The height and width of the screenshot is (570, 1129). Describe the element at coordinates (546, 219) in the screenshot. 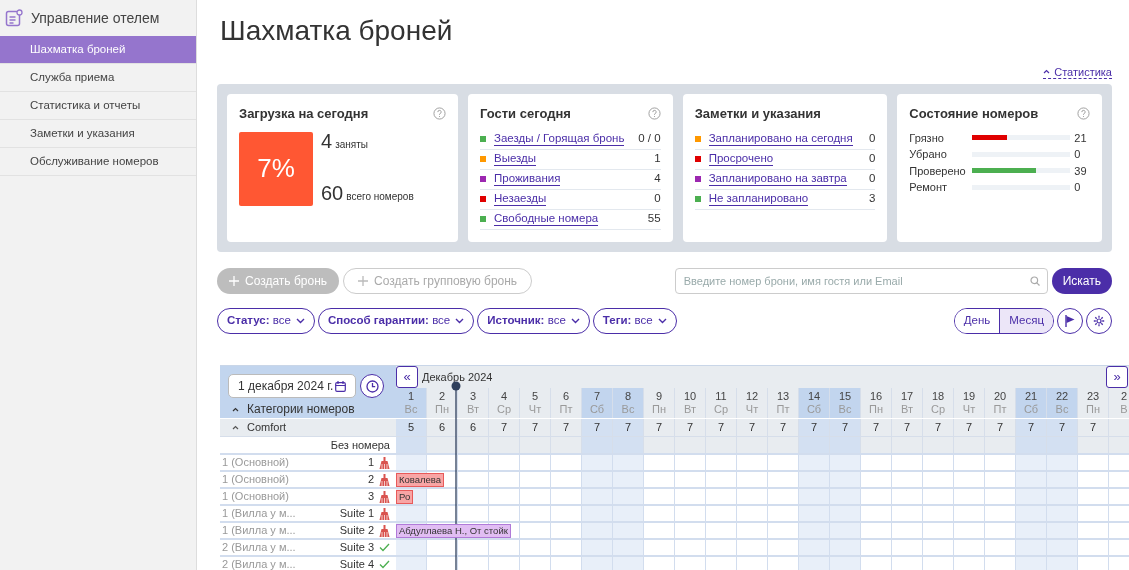

I see `stat-link: Свободные номера` at that location.